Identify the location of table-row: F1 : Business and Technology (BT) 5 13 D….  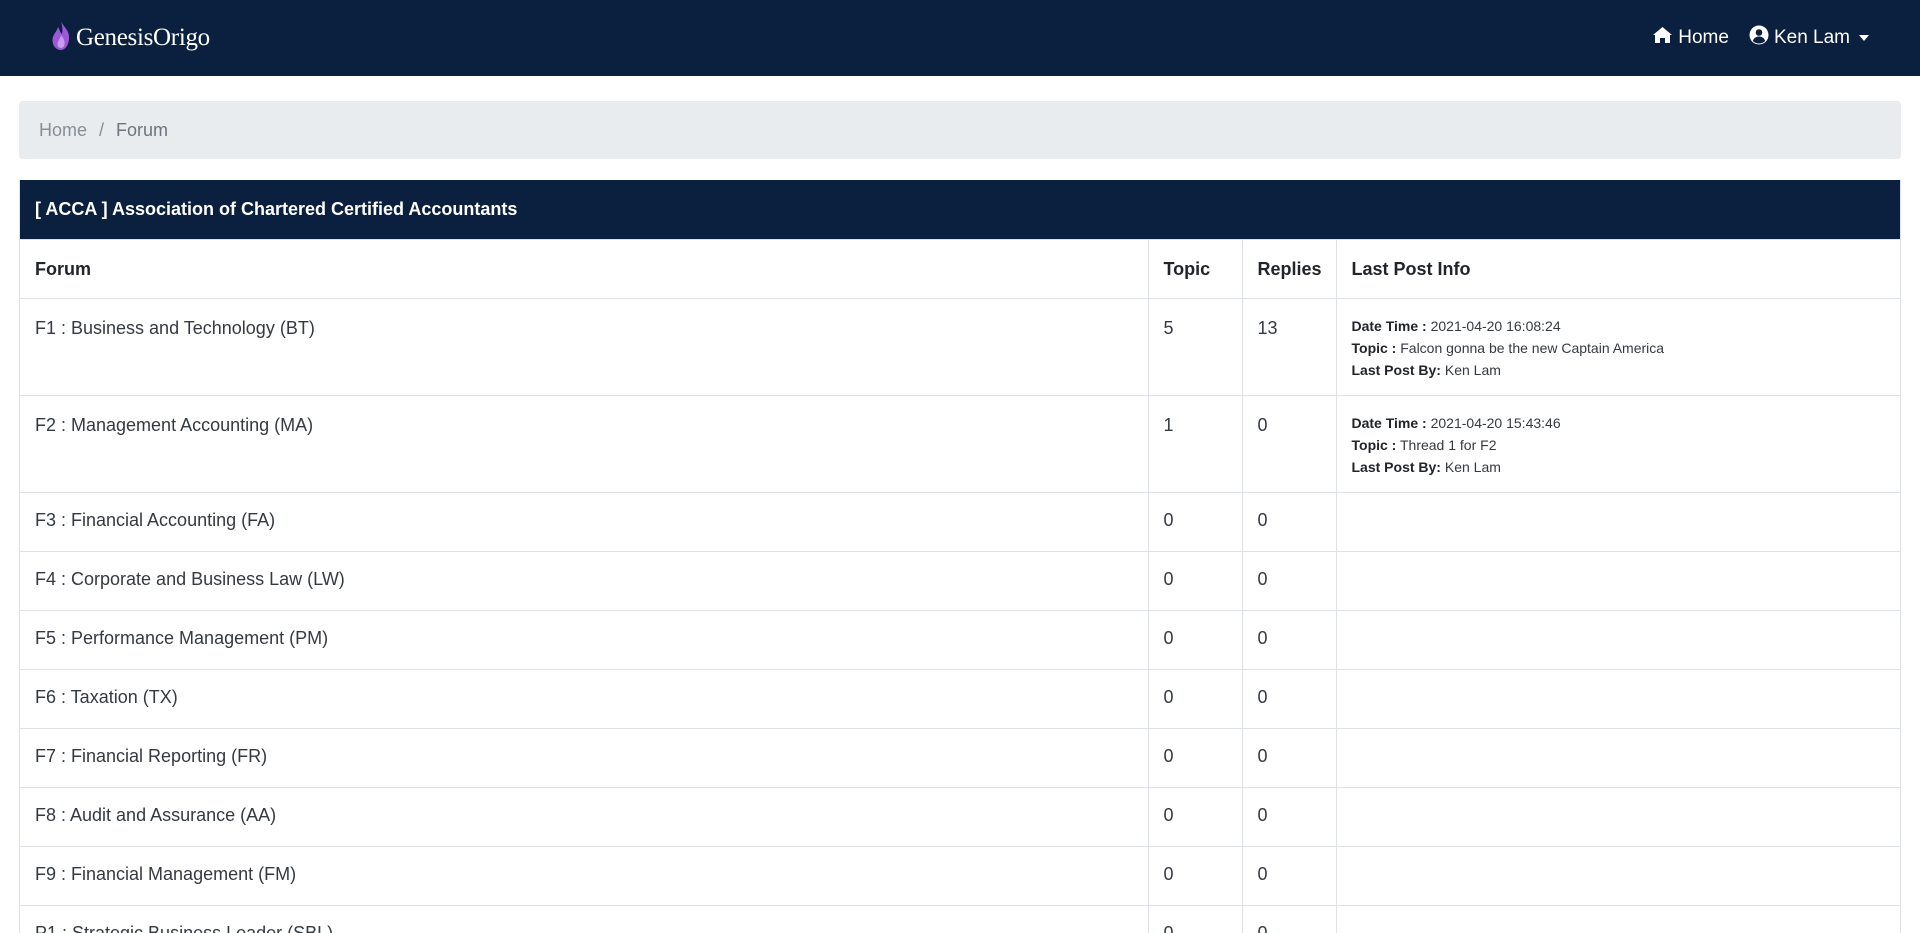
(960, 347).